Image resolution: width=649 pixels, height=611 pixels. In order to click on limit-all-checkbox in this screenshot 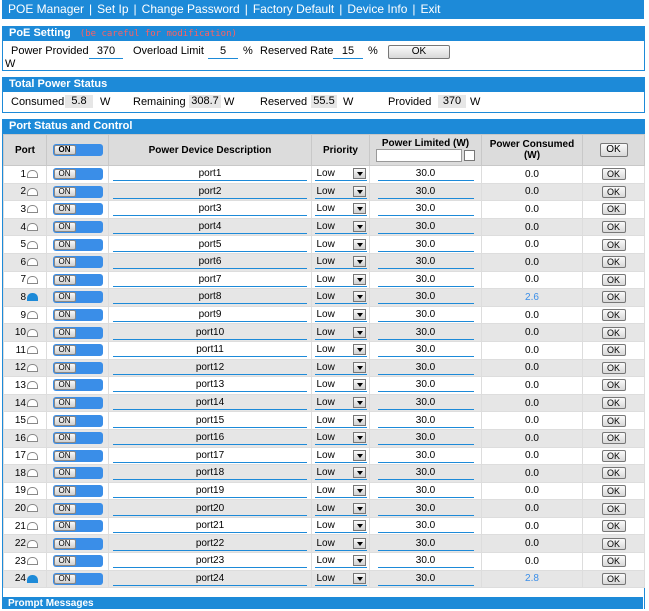, I will do `click(470, 155)`.